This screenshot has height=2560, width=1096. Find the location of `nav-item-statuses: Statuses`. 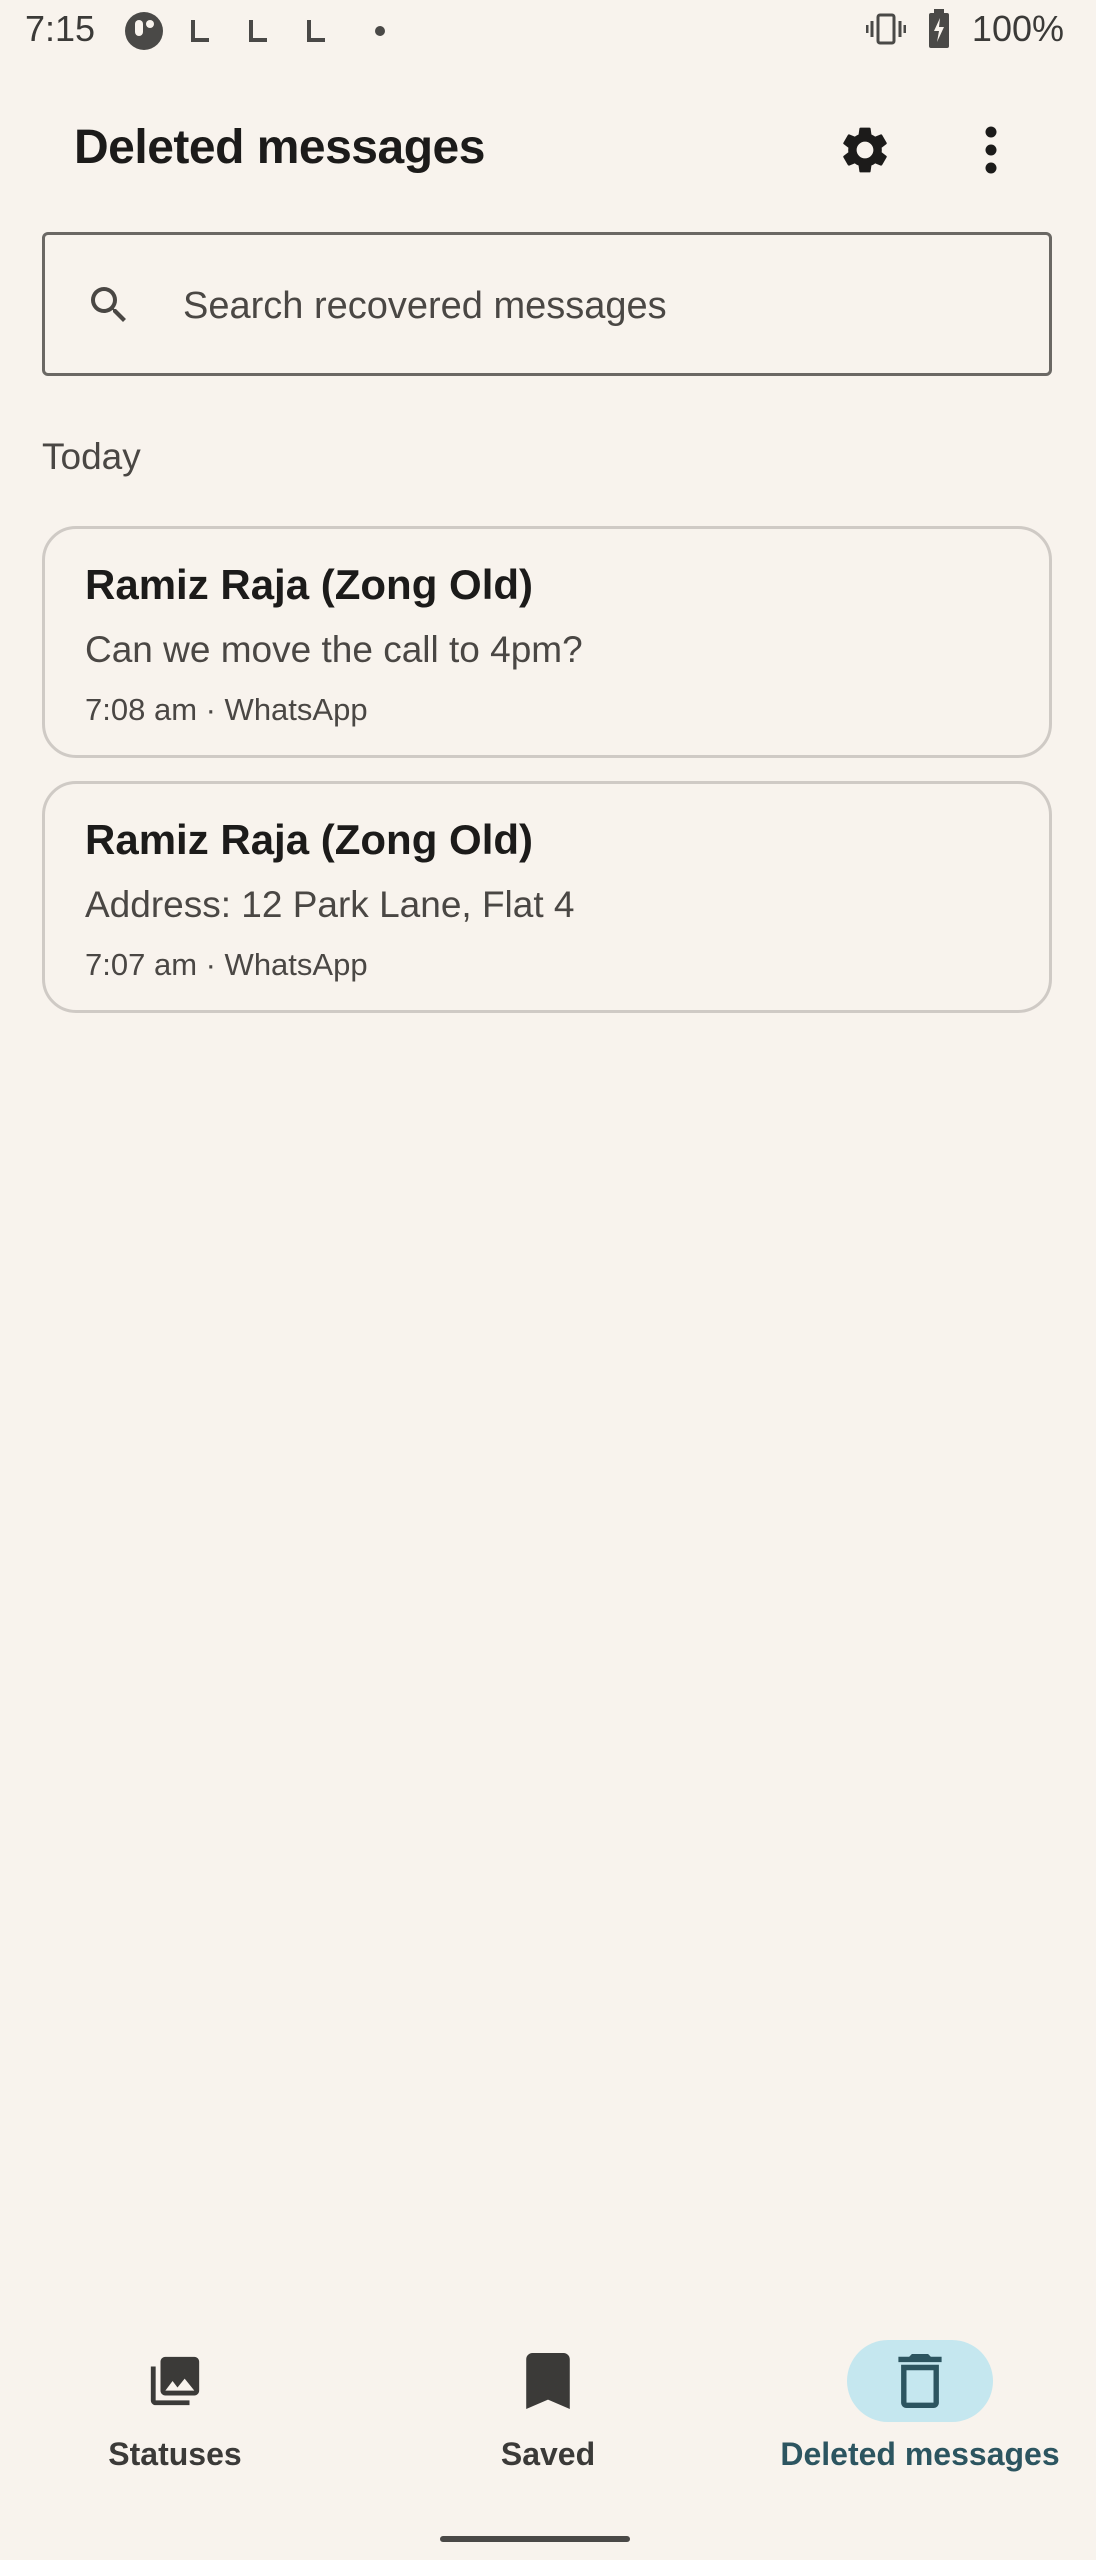

nav-item-statuses: Statuses is located at coordinates (175, 2400).